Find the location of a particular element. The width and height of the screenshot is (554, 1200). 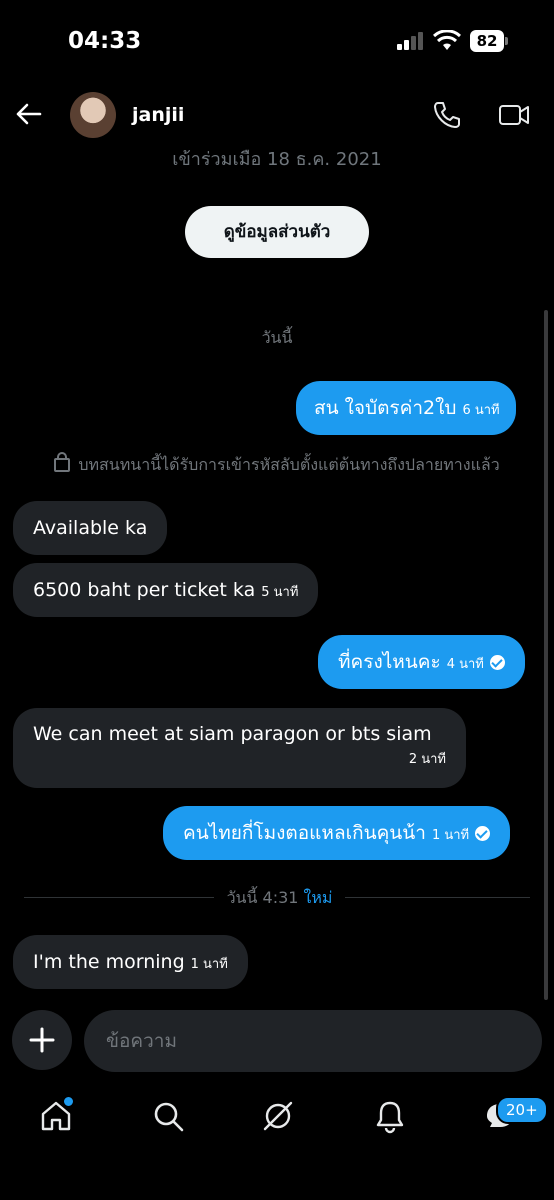

message-bubble-received: Available ka is located at coordinates (90, 528).